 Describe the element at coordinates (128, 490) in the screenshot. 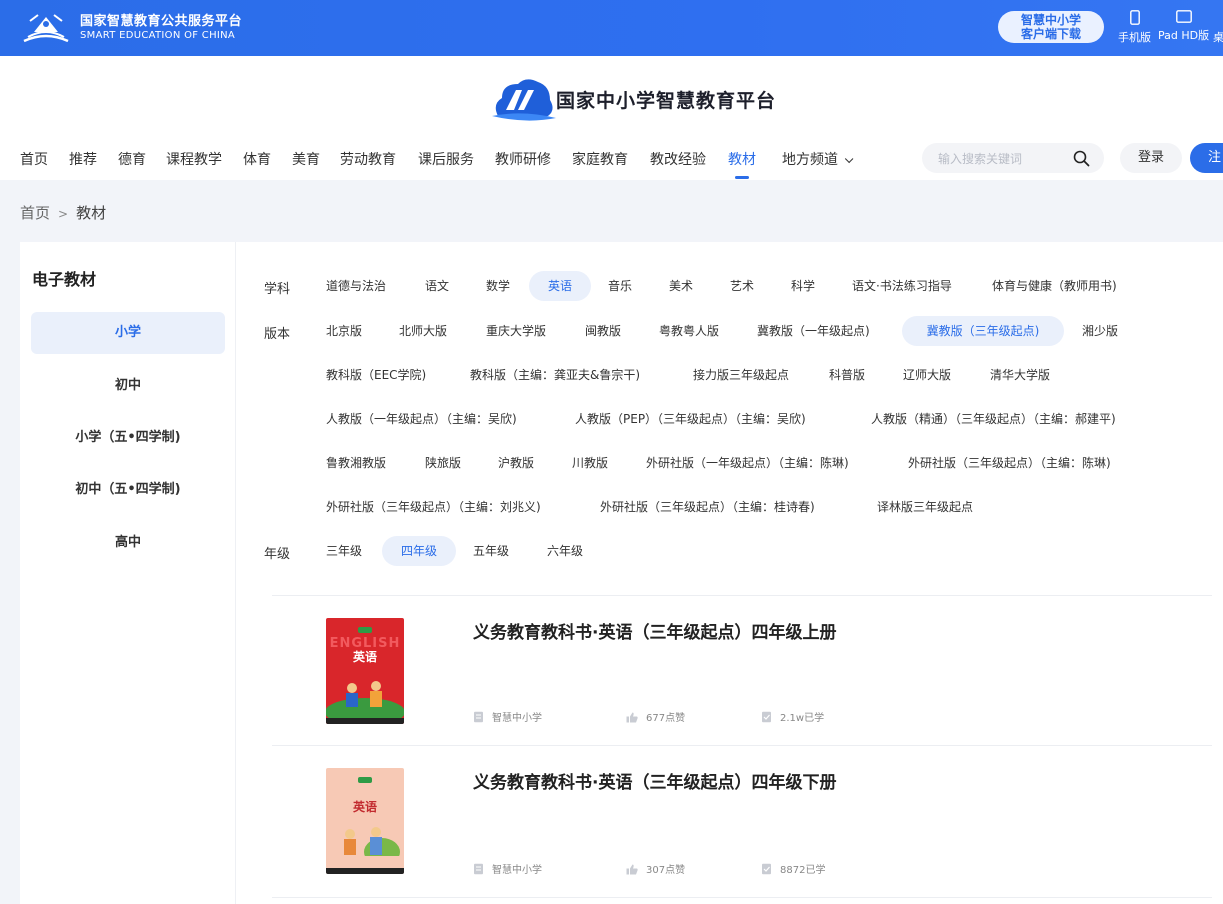

I see `stage-junior-54: 初中（五•四学制)` at that location.